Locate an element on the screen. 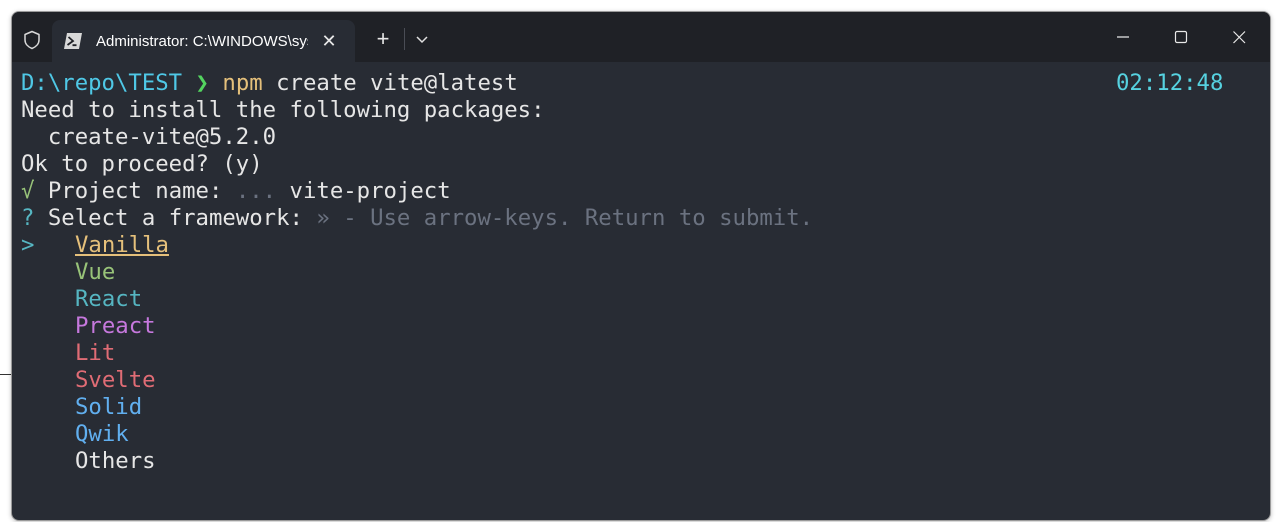 This screenshot has height=522, width=1280. option-qwik: Qwik is located at coordinates (102, 434).